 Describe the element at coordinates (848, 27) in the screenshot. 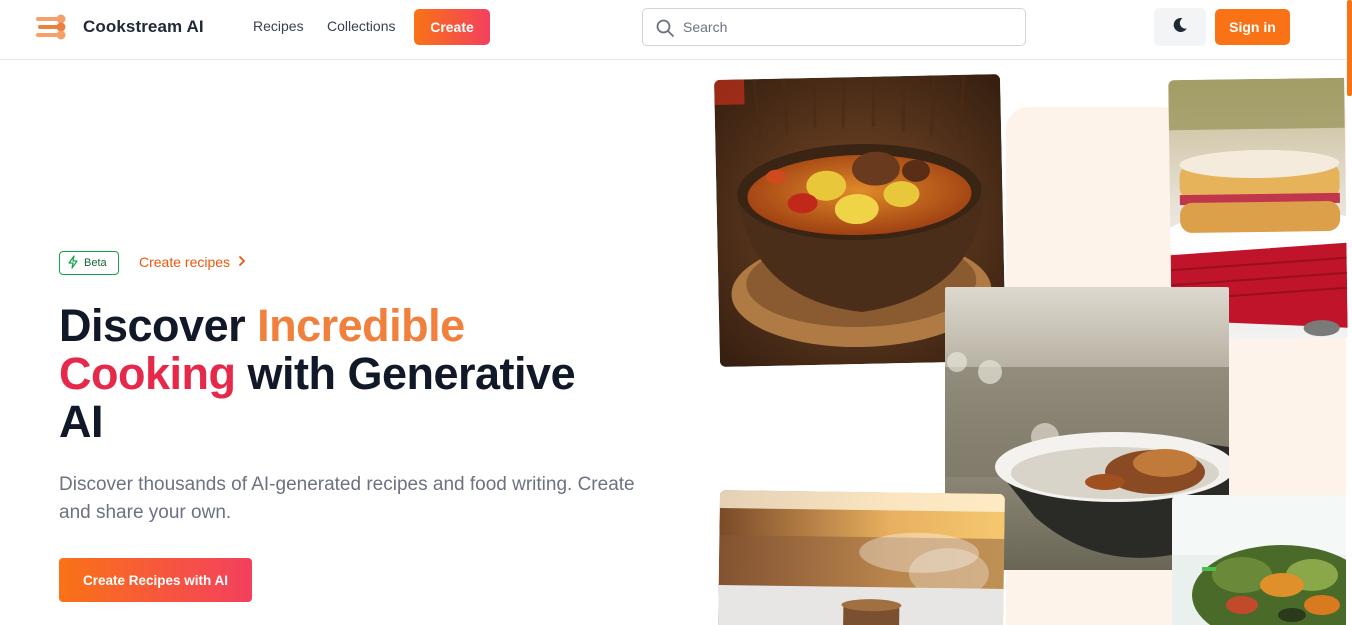

I see `search-input` at that location.